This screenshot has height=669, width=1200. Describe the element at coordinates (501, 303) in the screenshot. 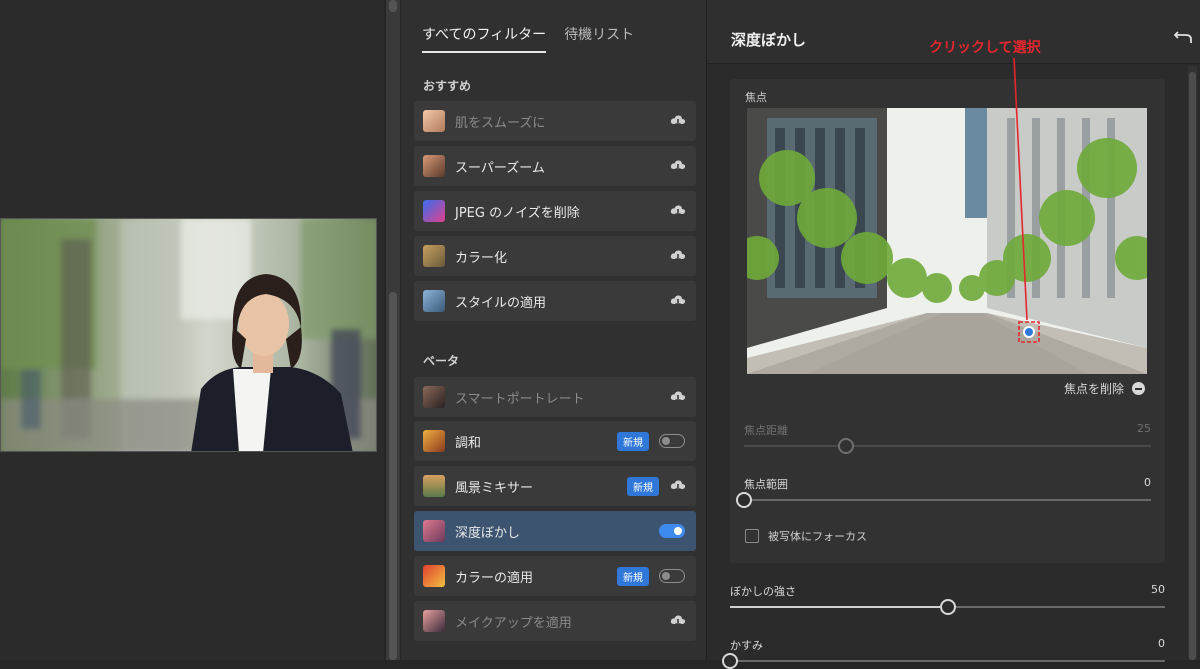

I see `filter-label: スタイルの適用` at that location.